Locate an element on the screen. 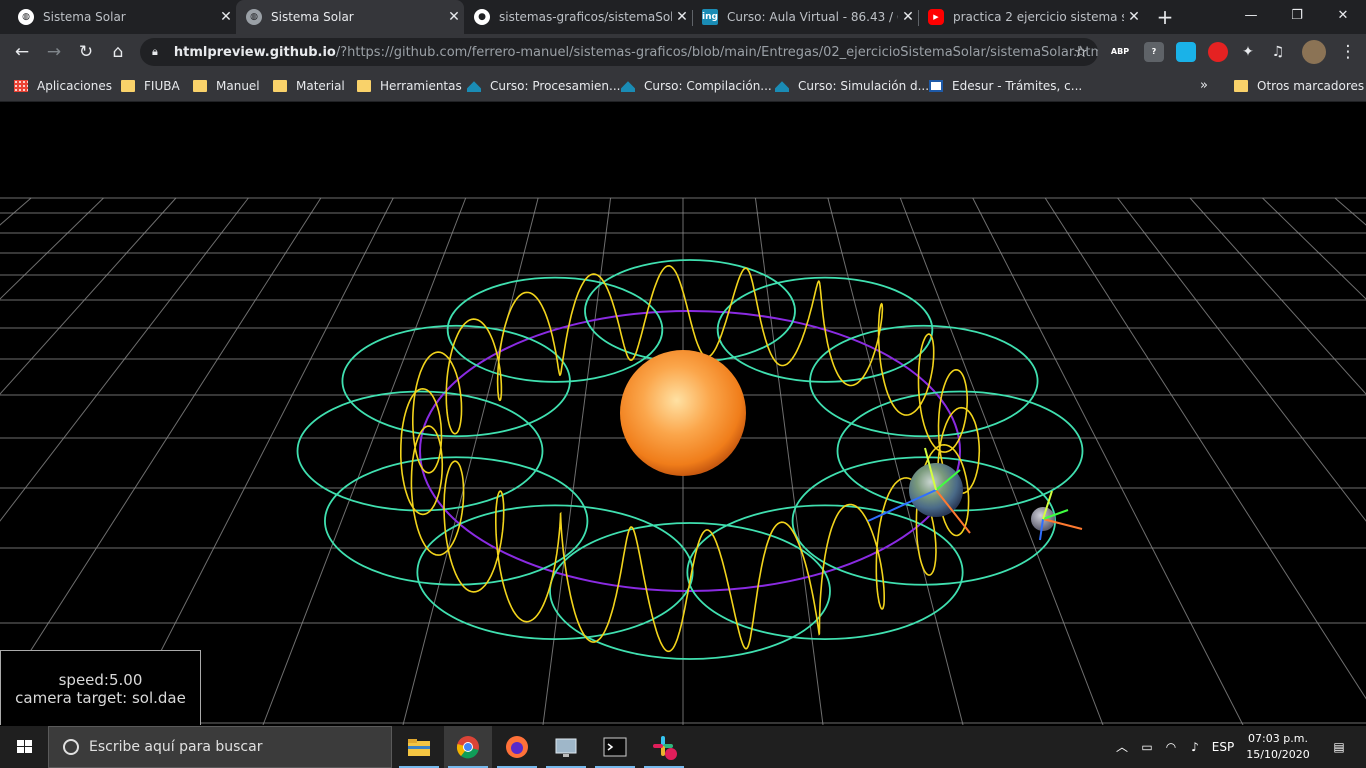  bookmark-label: Otros marcadores is located at coordinates (1311, 86).